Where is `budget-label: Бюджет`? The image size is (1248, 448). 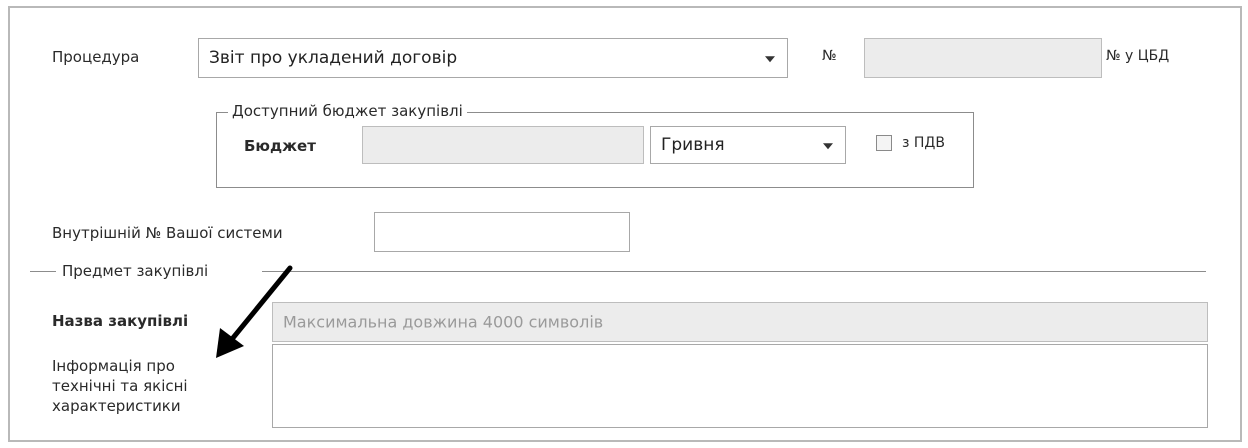 budget-label: Бюджет is located at coordinates (280, 146).